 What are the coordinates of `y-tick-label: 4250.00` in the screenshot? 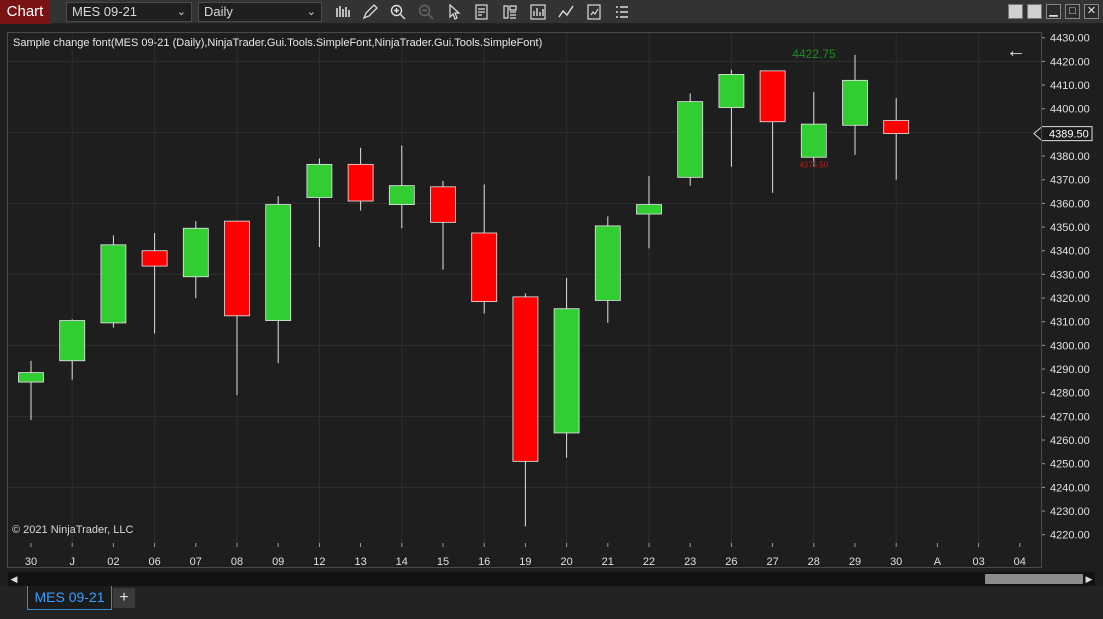 It's located at (1070, 465).